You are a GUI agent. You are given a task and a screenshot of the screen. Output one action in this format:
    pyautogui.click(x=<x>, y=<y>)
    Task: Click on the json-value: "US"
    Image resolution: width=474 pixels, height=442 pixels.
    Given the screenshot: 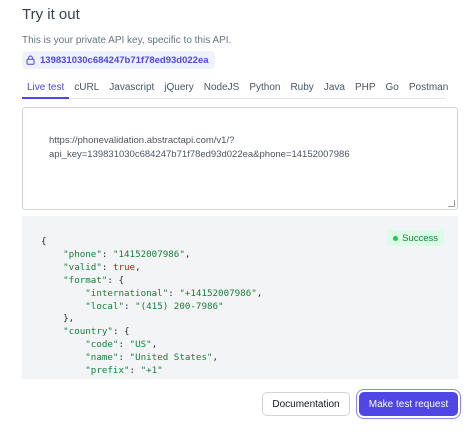 What is the action you would take?
    pyautogui.click(x=140, y=345)
    